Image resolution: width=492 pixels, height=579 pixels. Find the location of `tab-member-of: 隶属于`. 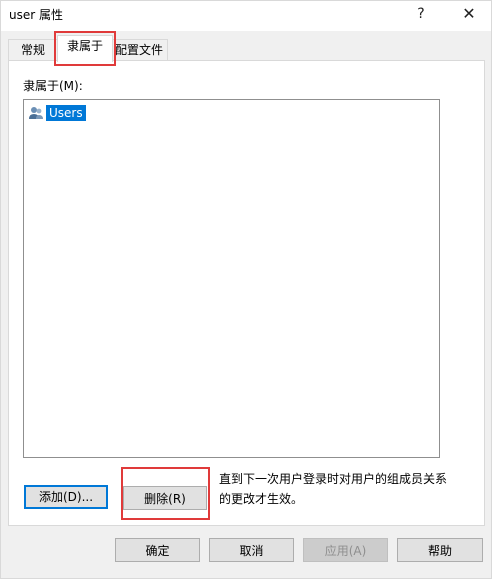

tab-member-of: 隶属于 is located at coordinates (85, 48).